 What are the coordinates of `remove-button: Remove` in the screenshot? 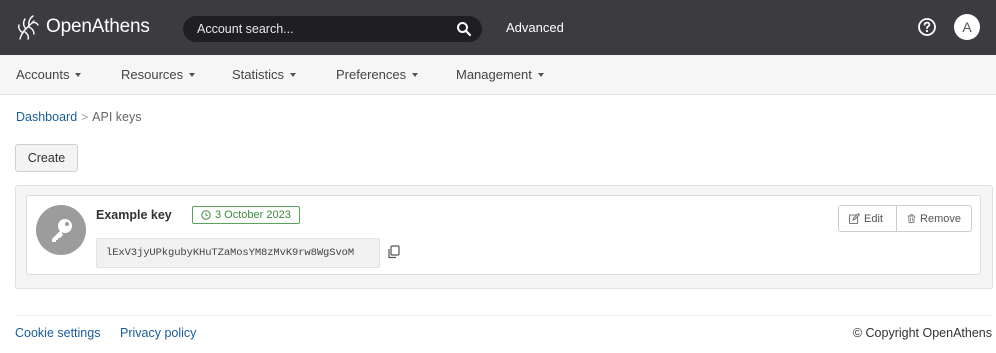 It's located at (934, 218).